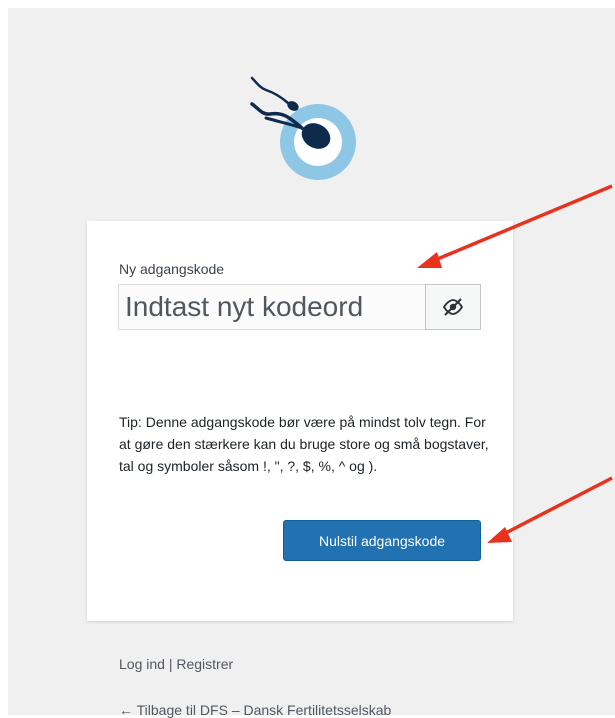  Describe the element at coordinates (204, 664) in the screenshot. I see `register-link: Registrer` at that location.